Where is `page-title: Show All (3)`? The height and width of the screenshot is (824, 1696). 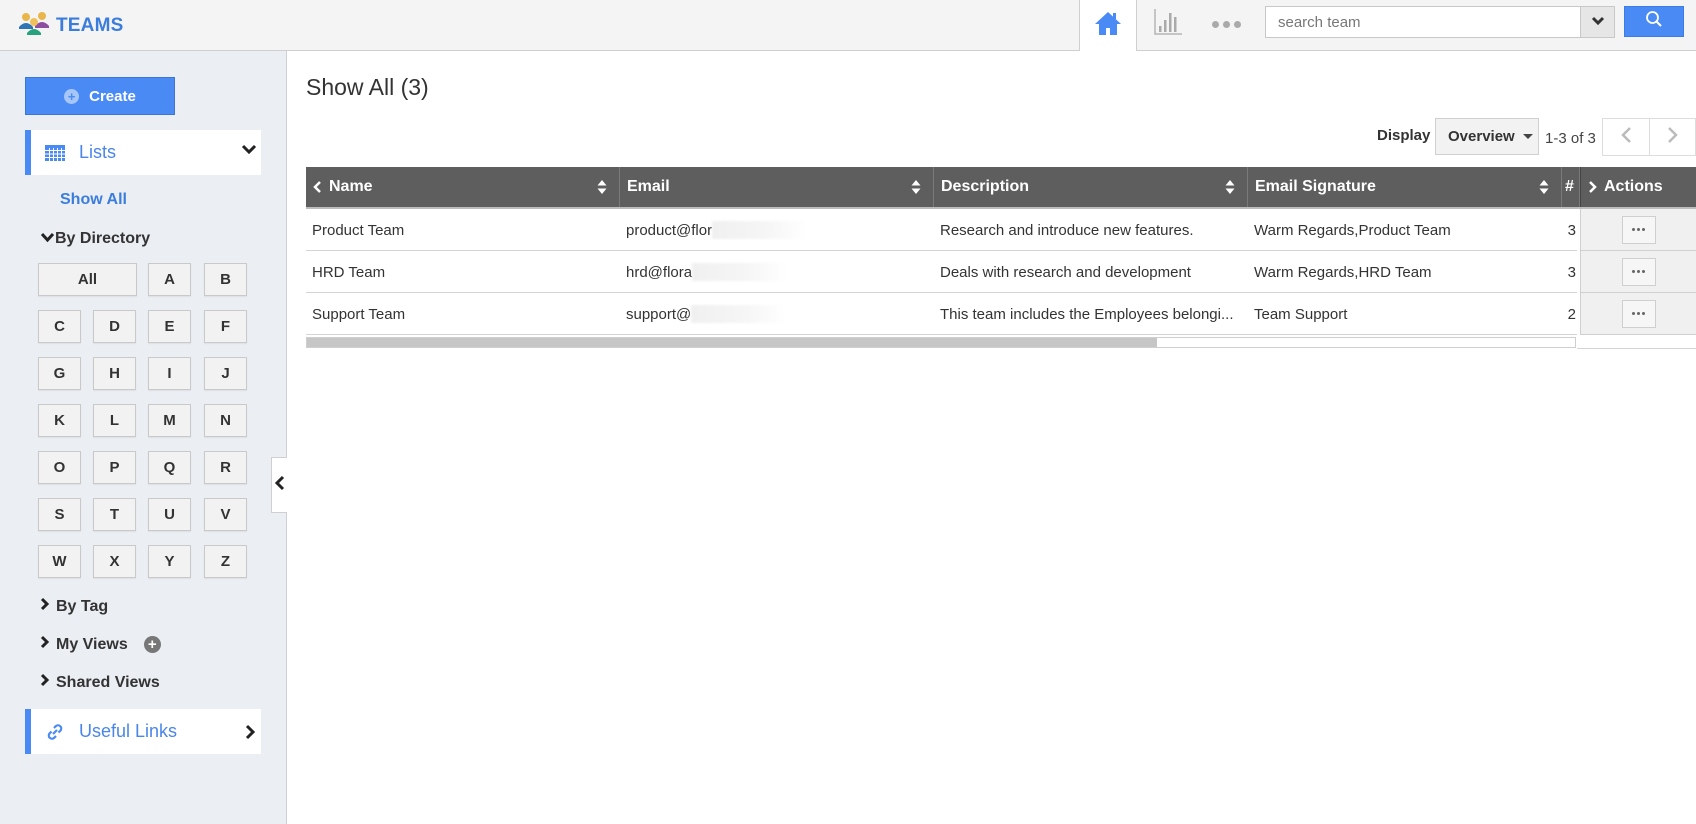 page-title: Show All (3) is located at coordinates (367, 87).